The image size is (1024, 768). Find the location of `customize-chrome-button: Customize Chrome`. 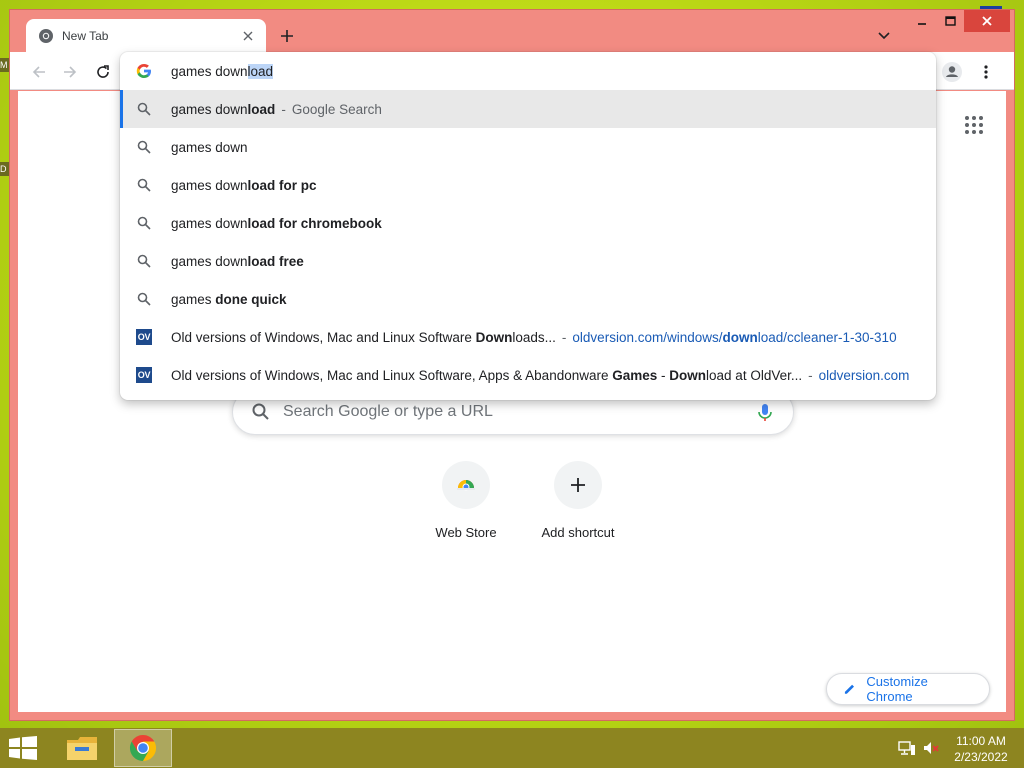

customize-chrome-button: Customize Chrome is located at coordinates (908, 689).